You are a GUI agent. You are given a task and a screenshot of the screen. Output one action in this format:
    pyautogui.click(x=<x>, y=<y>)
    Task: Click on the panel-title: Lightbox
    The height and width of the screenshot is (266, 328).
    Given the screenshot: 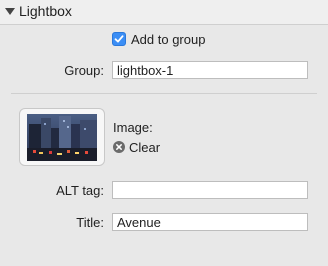 What is the action you would take?
    pyautogui.click(x=45, y=11)
    